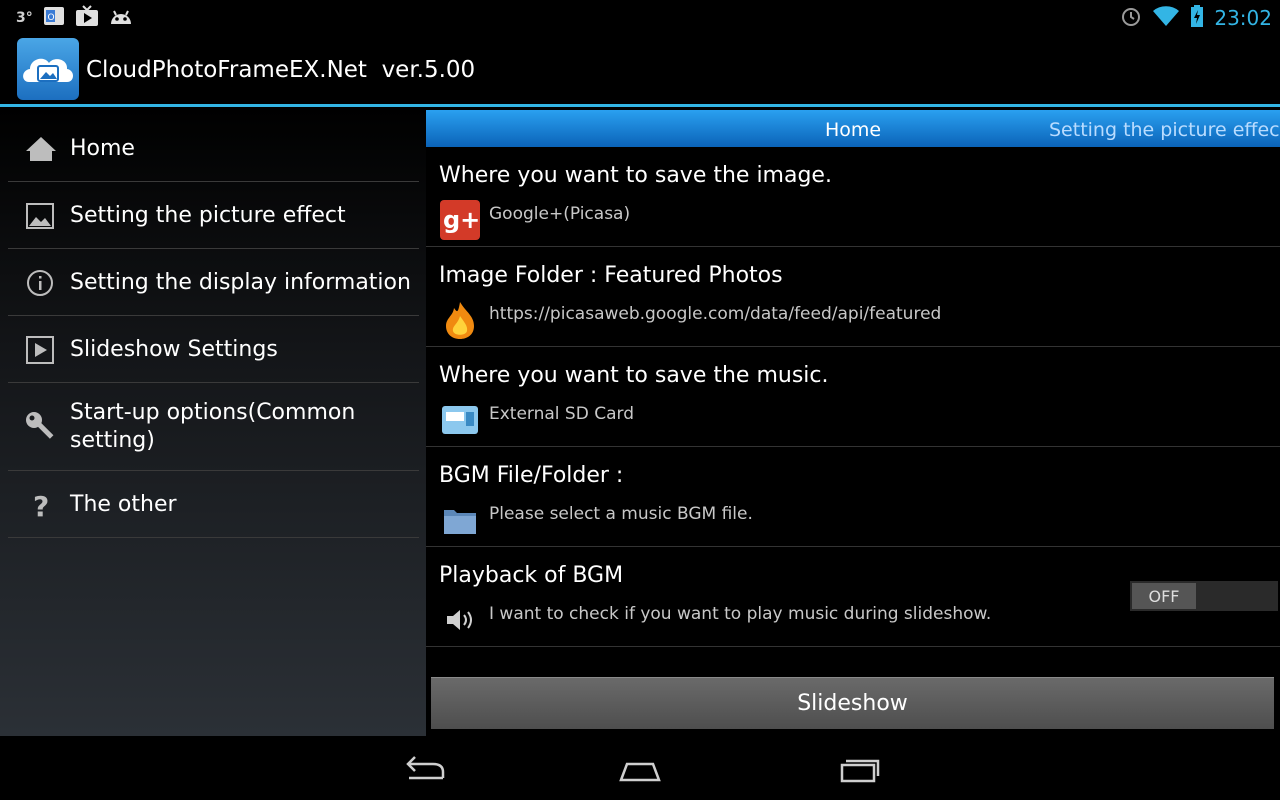 The height and width of the screenshot is (800, 1280). Describe the element at coordinates (50, 18) in the screenshot. I see `svg-text: O` at that location.